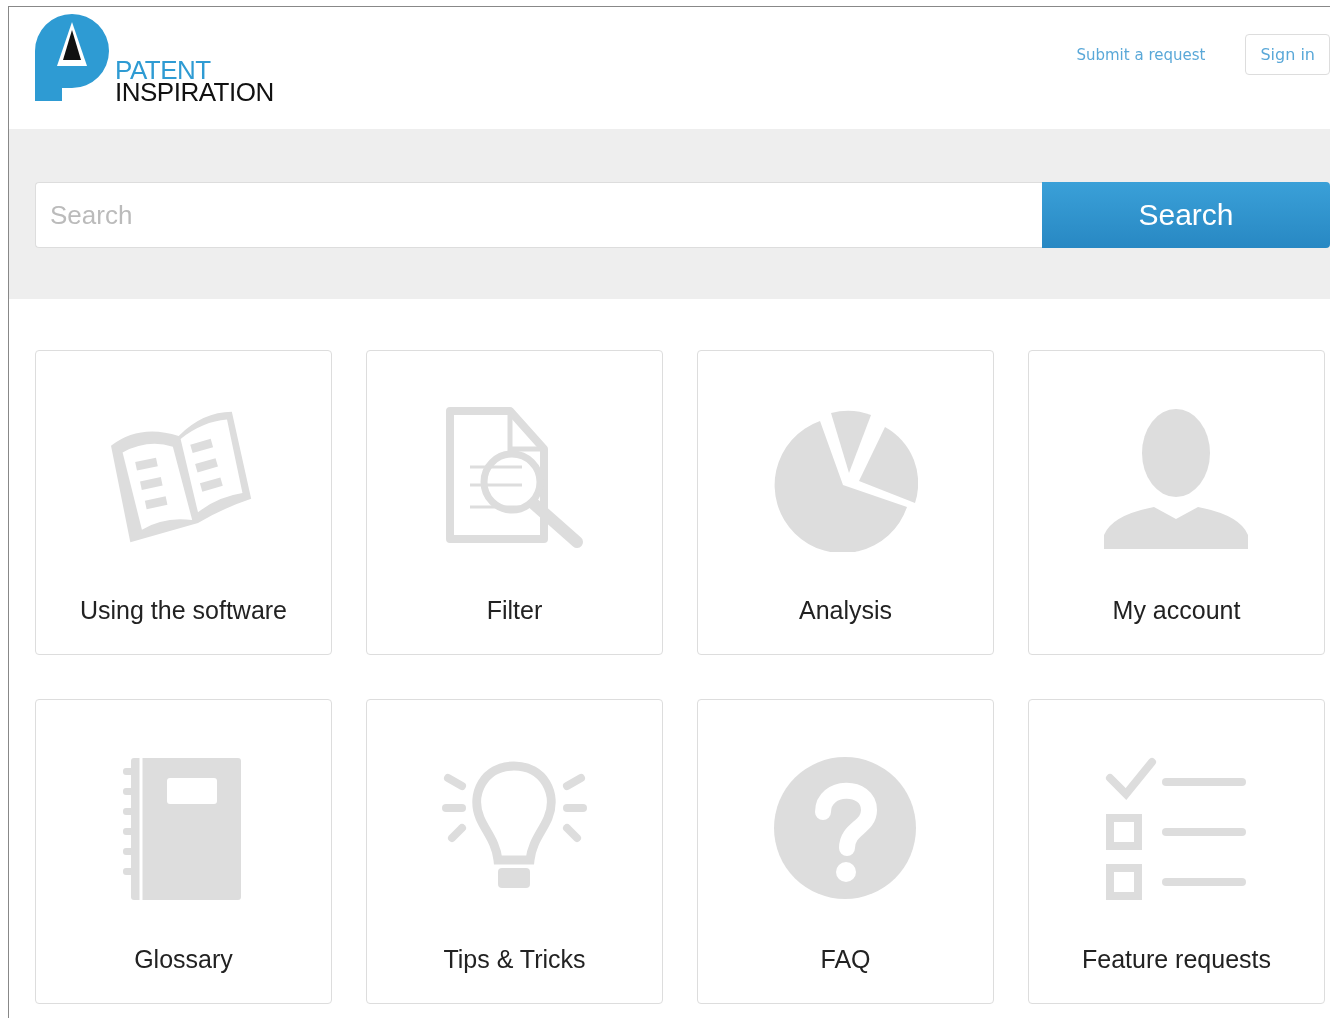  I want to click on category-label: Feature requests, so click(1176, 959).